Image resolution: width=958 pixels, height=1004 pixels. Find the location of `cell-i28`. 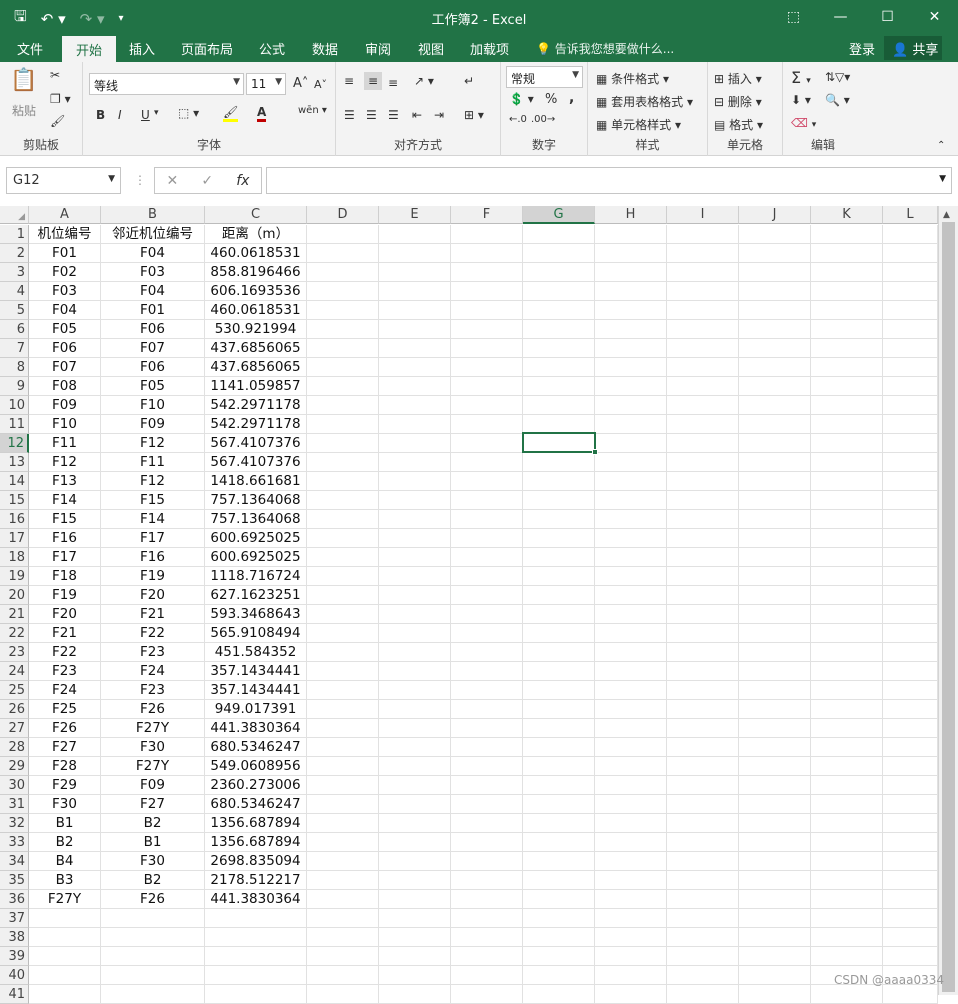

cell-i28 is located at coordinates (703, 747).